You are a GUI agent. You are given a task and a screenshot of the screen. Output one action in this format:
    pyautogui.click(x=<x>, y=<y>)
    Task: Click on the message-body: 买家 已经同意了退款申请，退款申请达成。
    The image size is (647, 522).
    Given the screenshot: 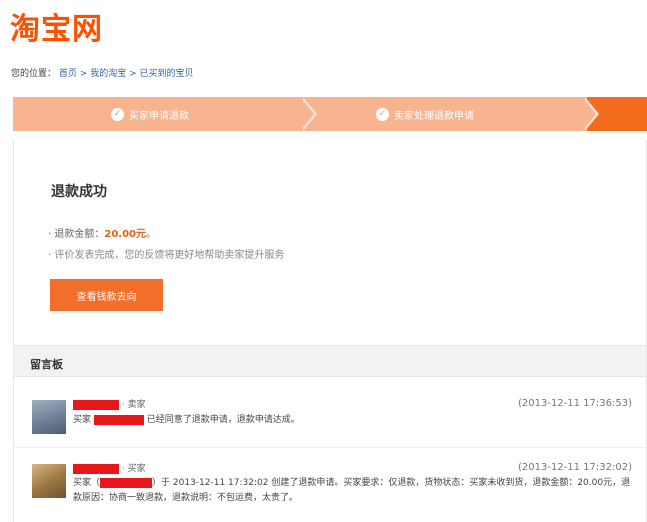 What is the action you would take?
    pyautogui.click(x=354, y=420)
    